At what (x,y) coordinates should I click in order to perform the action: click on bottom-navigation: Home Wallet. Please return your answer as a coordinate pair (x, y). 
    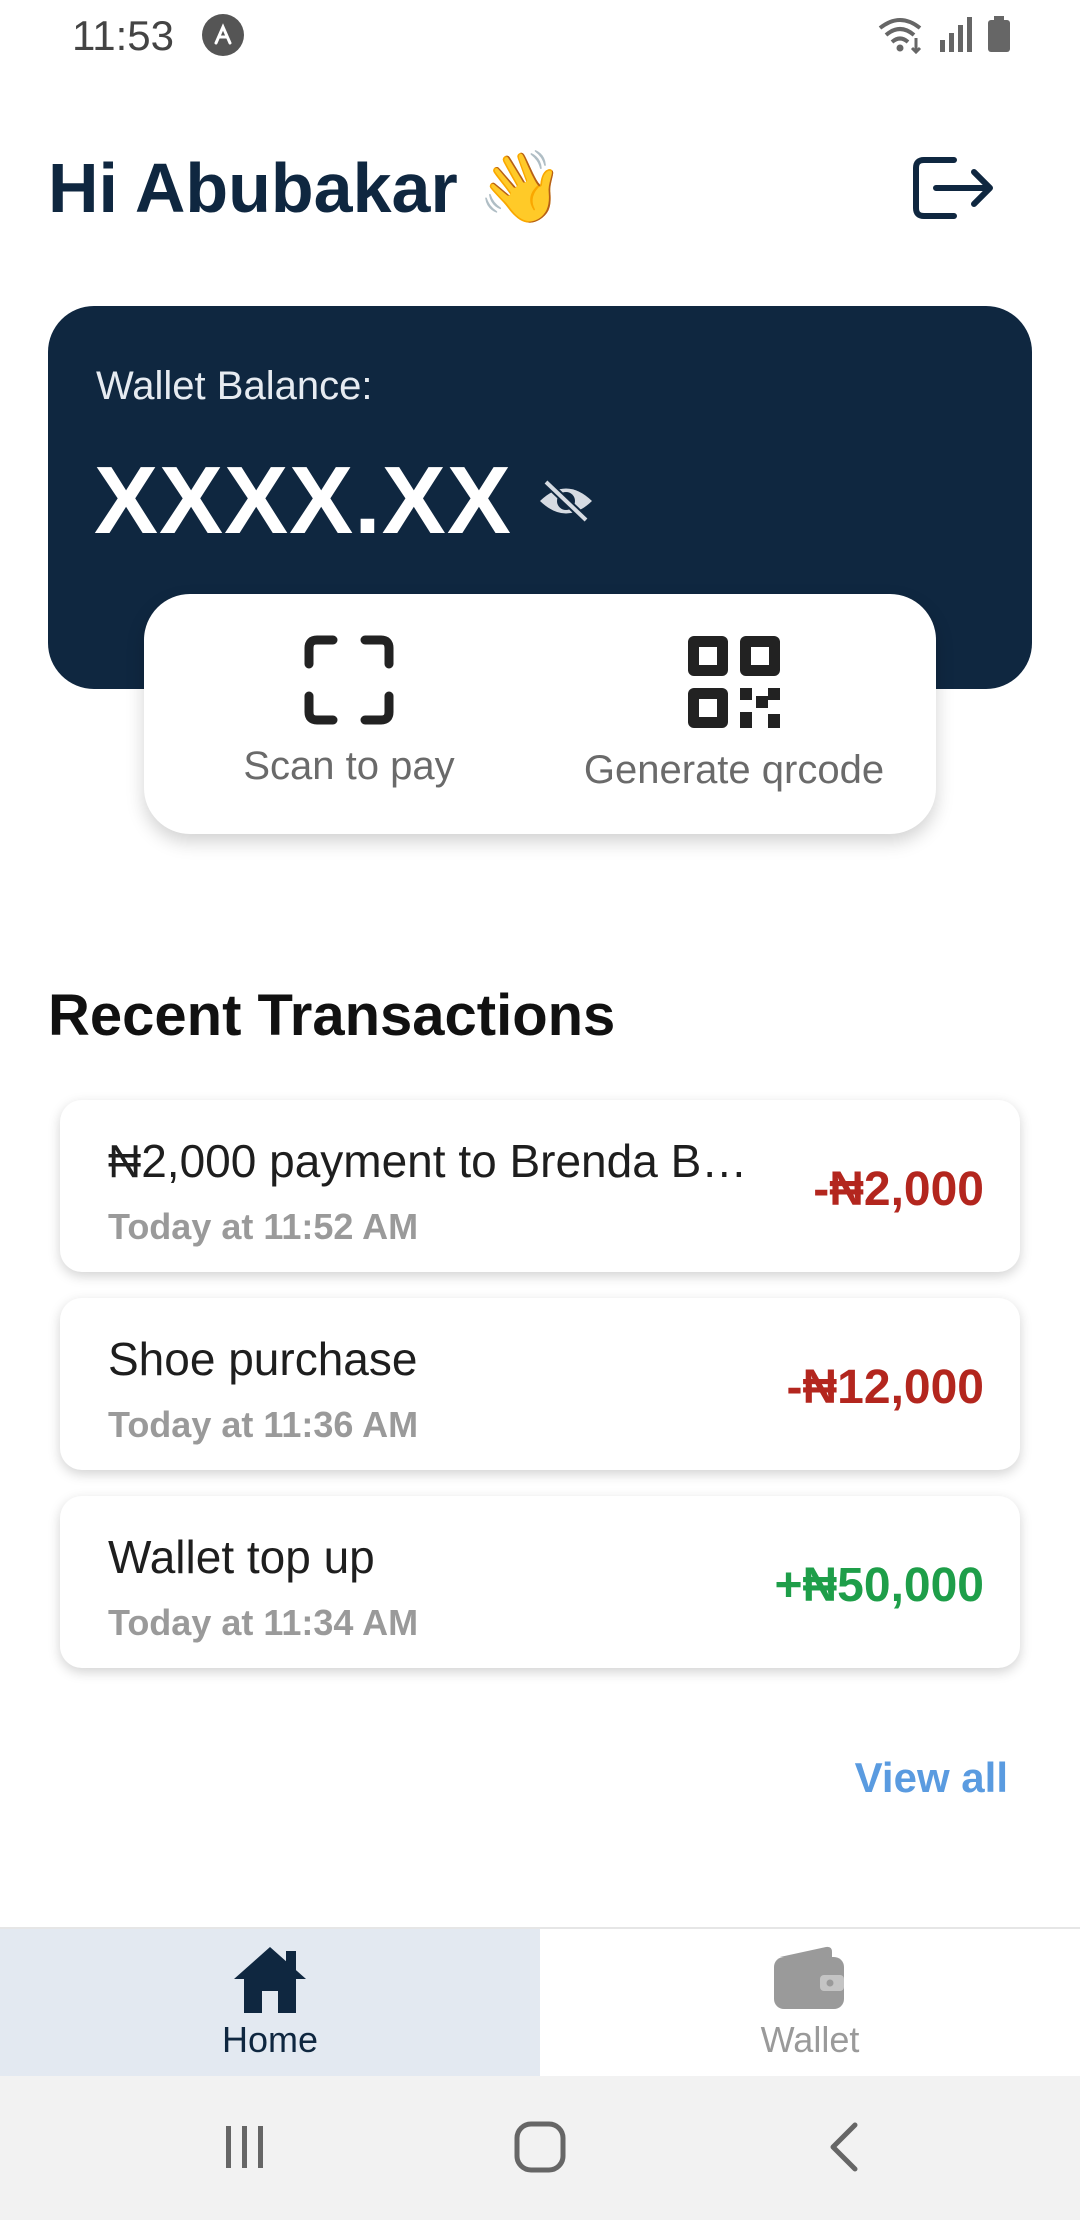
    Looking at the image, I should click on (540, 2002).